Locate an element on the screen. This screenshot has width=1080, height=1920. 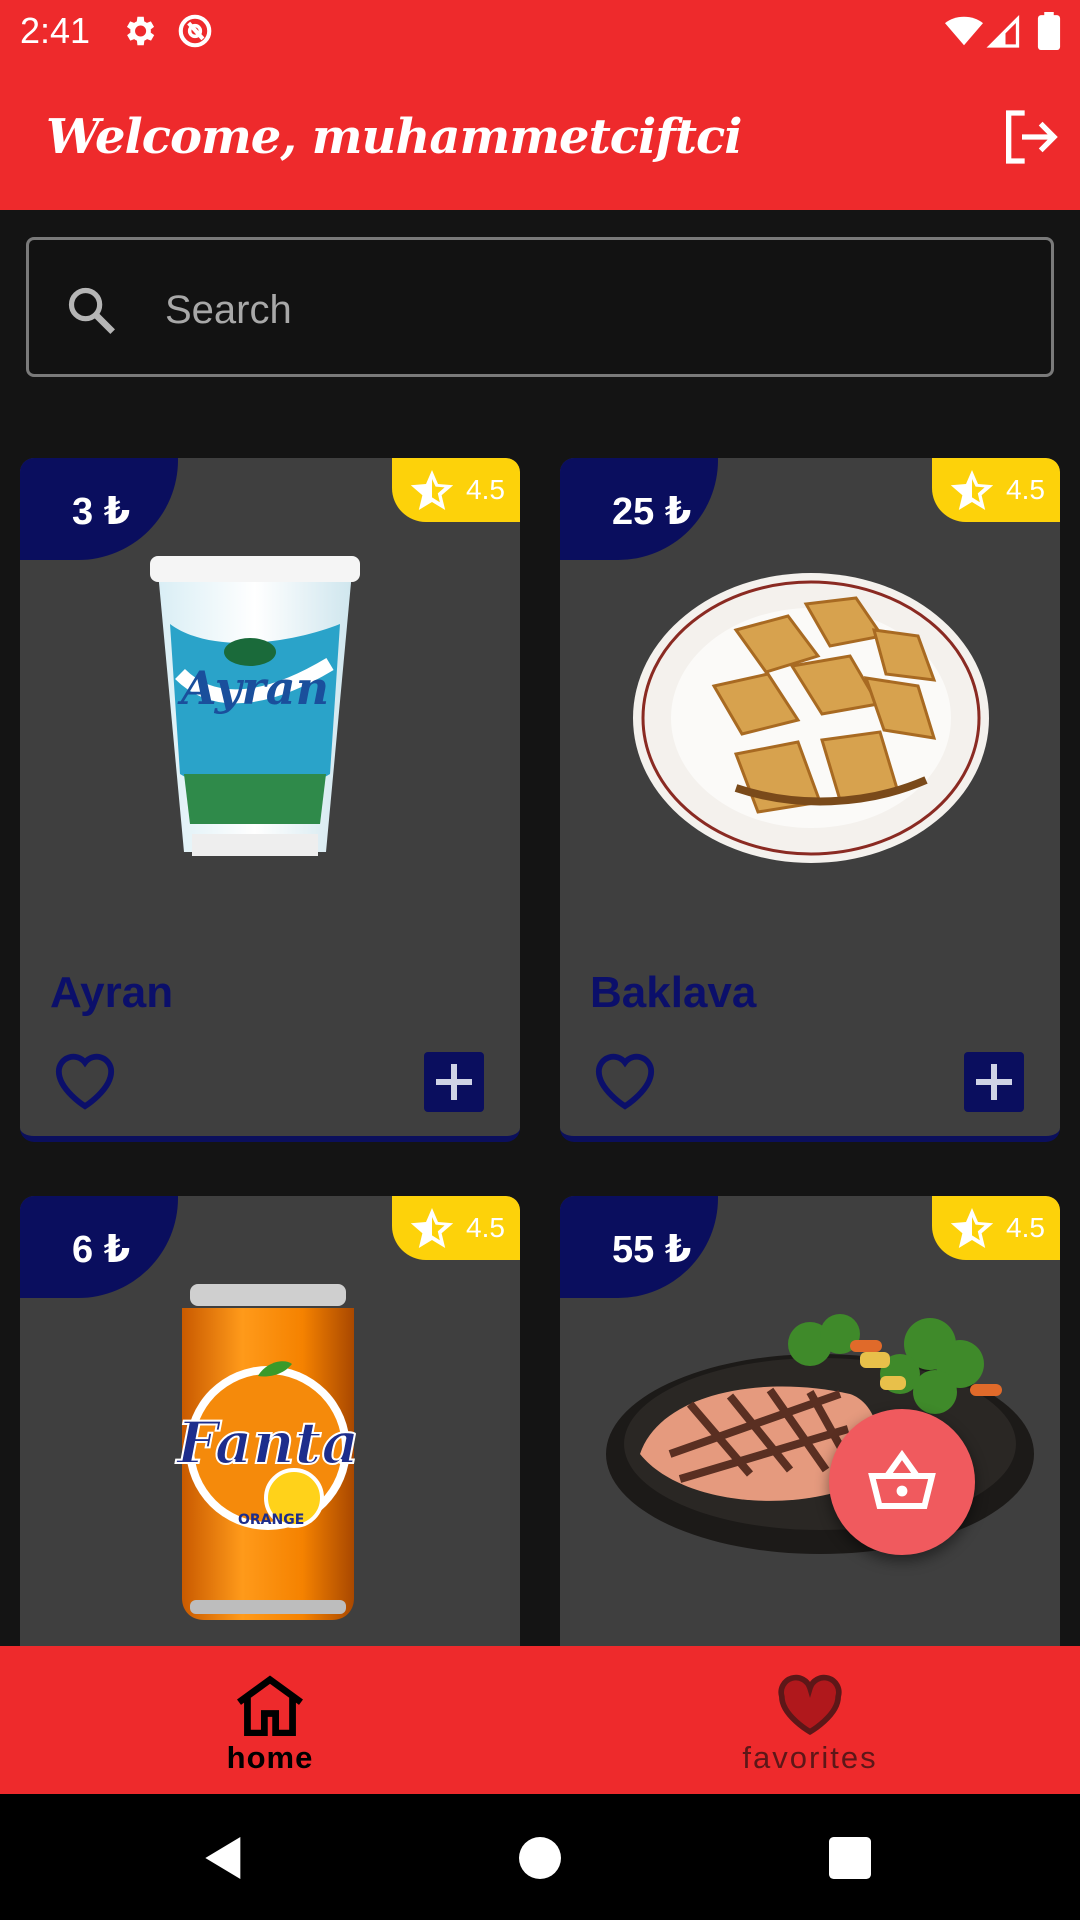
svg-text: Ayran is located at coordinates (253, 688).